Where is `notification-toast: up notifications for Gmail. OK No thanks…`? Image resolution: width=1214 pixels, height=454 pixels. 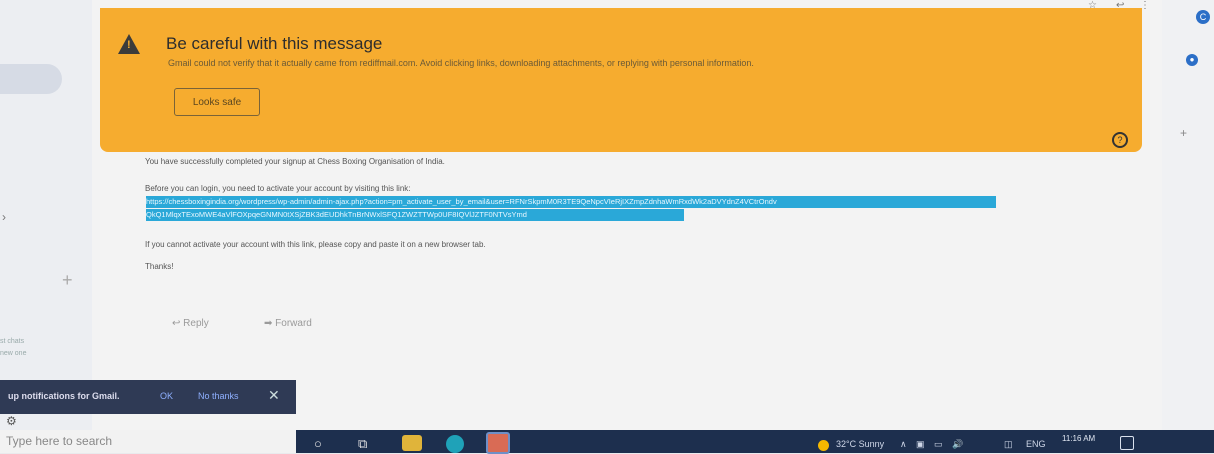
notification-toast: up notifications for Gmail. OK No thanks… is located at coordinates (148, 397).